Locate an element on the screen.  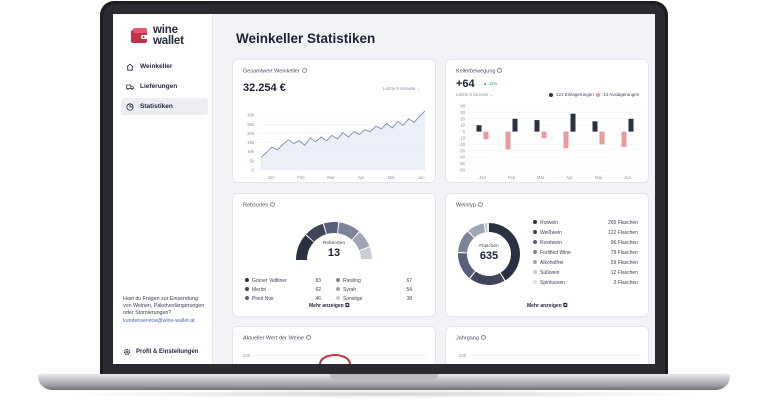
sidebar-item-label: Lieferungen is located at coordinates (159, 86).